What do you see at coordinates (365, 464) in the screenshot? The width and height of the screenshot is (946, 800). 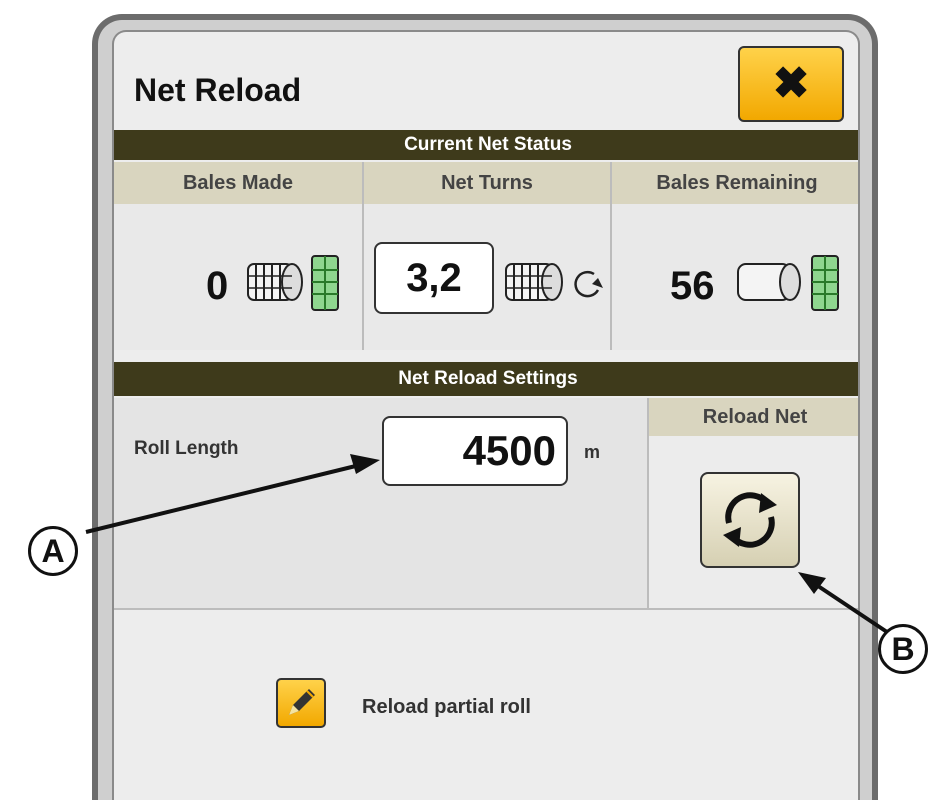 I see `arrow-head-a` at bounding box center [365, 464].